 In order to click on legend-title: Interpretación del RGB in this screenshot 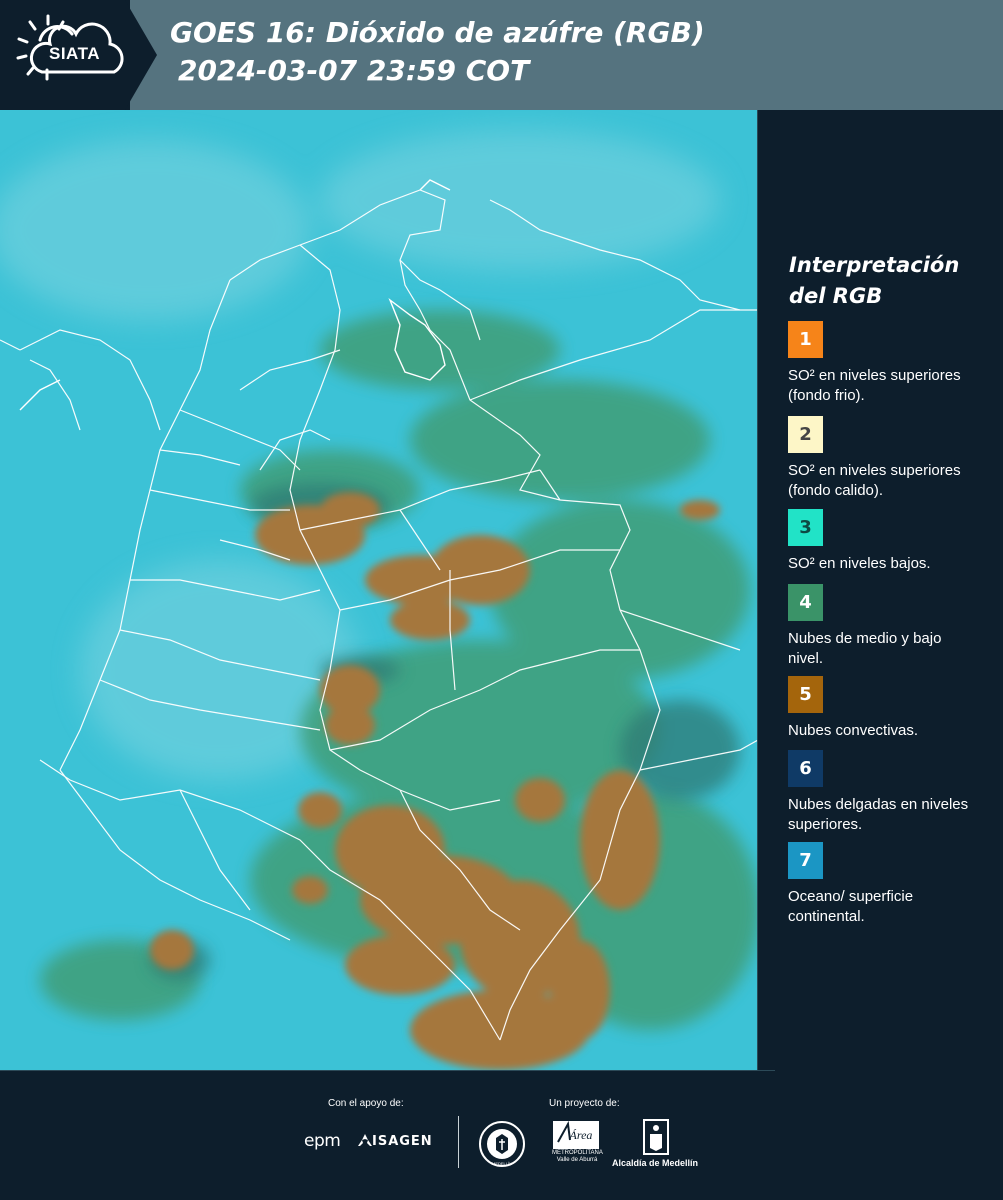, I will do `click(874, 281)`.